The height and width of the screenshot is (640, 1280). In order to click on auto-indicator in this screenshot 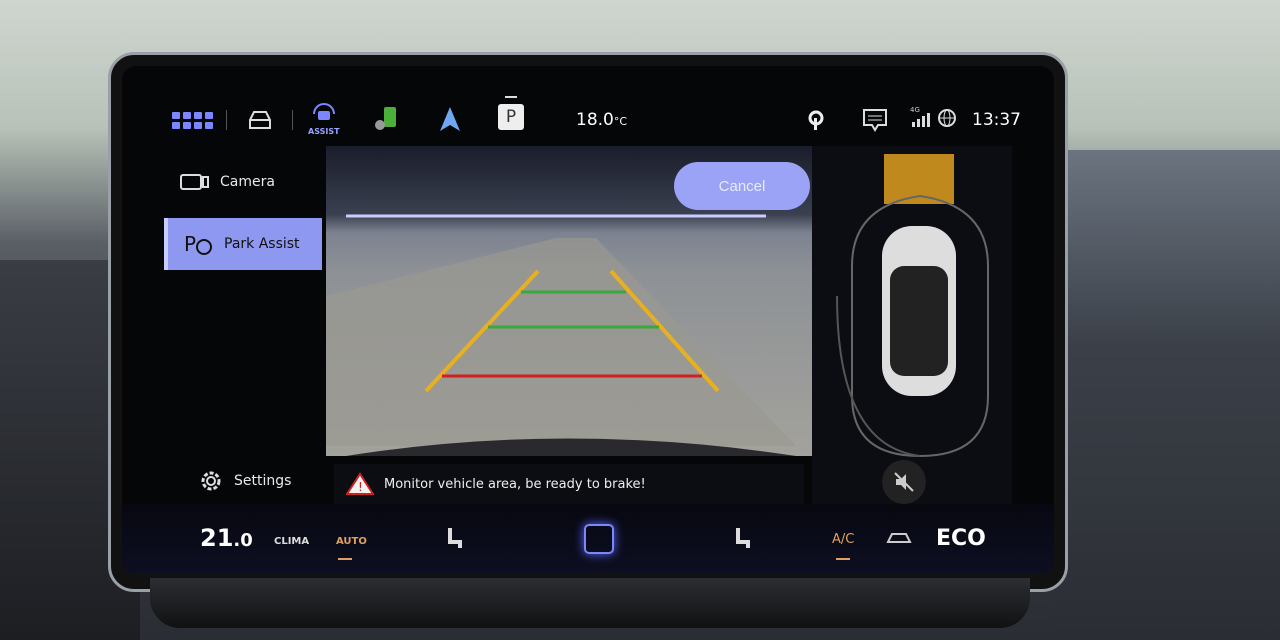, I will do `click(345, 559)`.